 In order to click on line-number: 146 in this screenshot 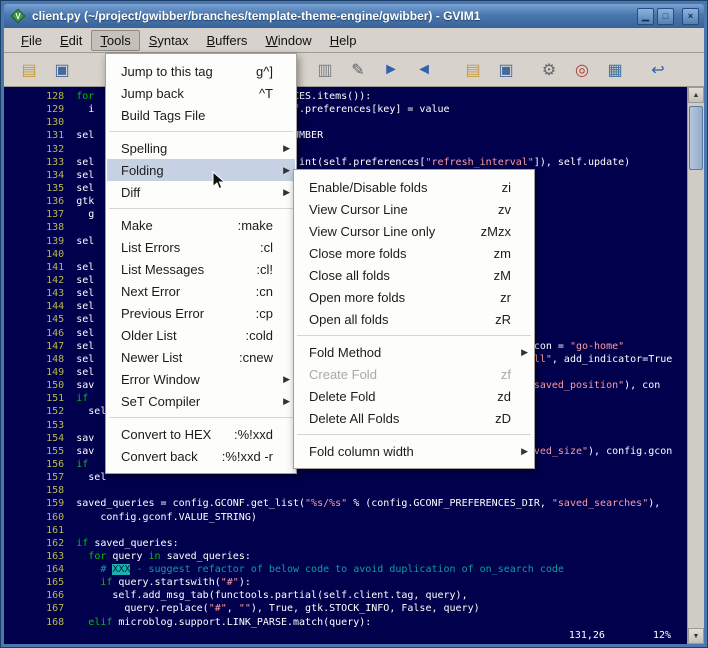, I will do `click(40, 333)`.